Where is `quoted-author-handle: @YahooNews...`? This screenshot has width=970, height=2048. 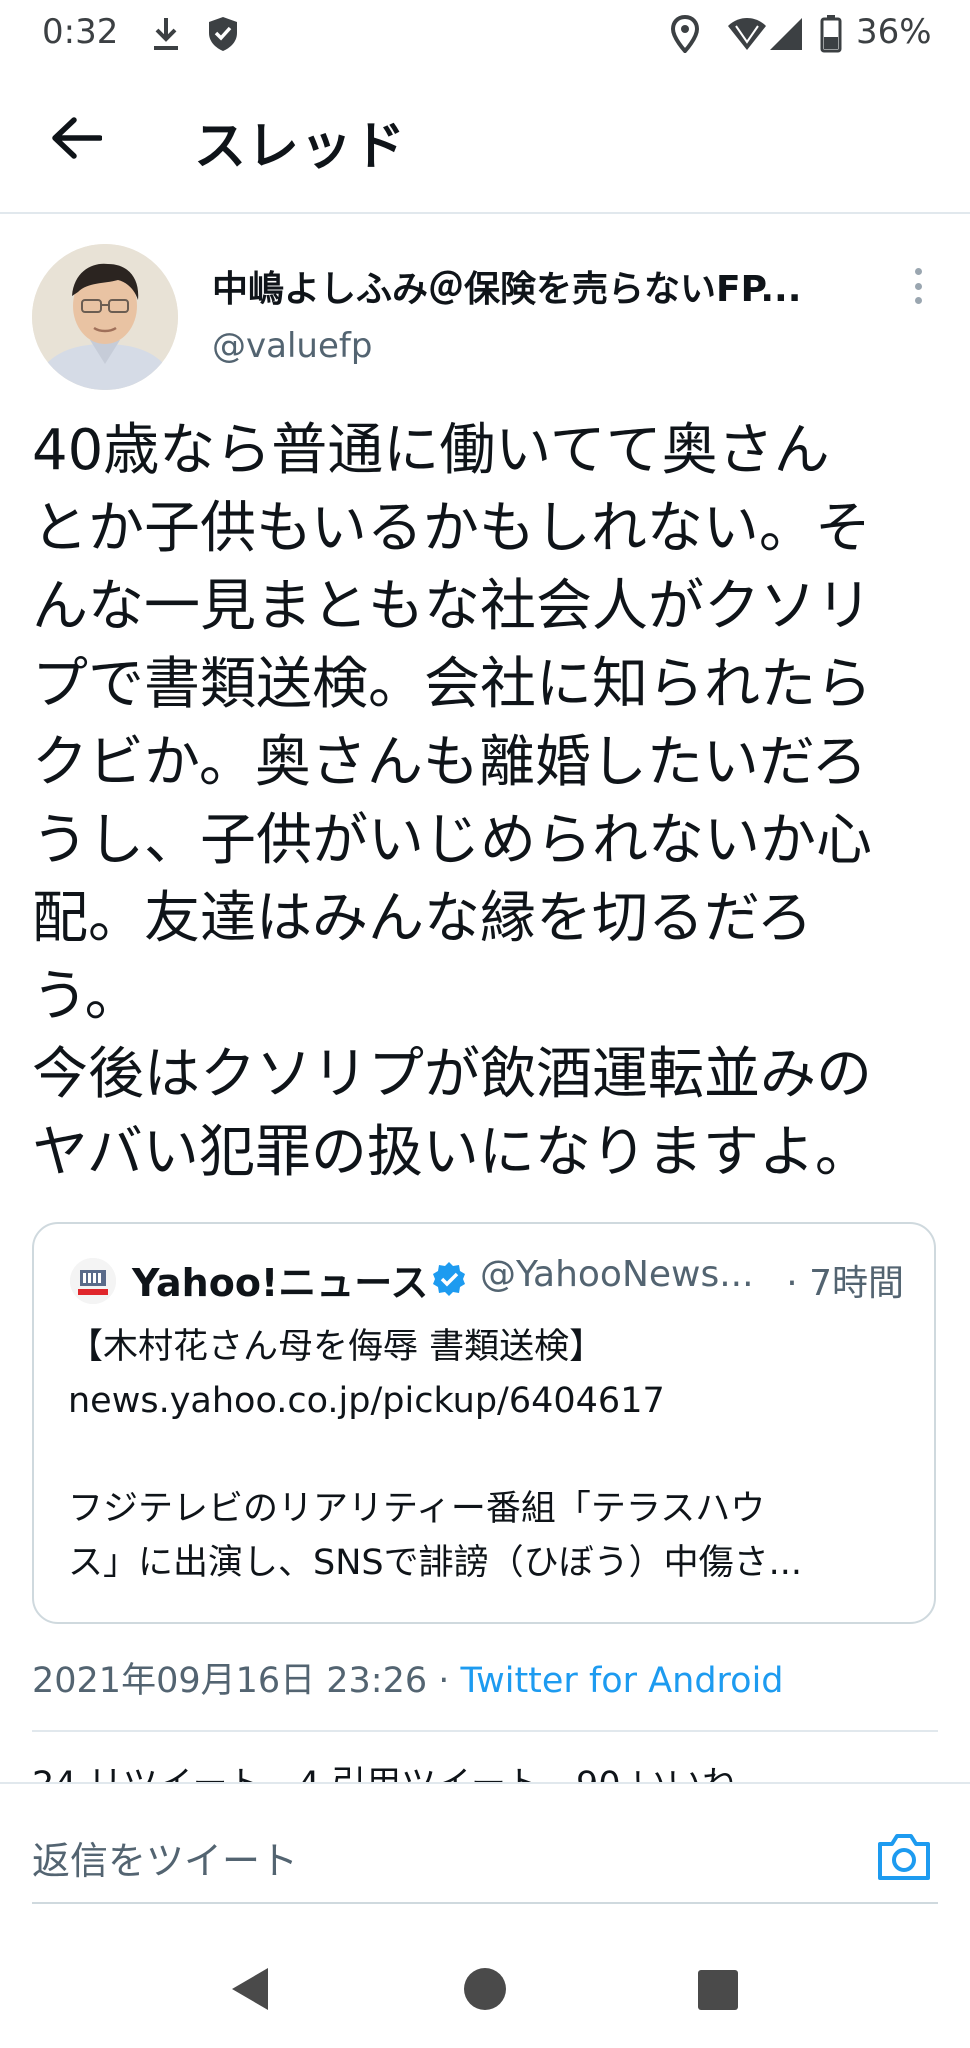 quoted-author-handle: @YahooNews... is located at coordinates (617, 1274).